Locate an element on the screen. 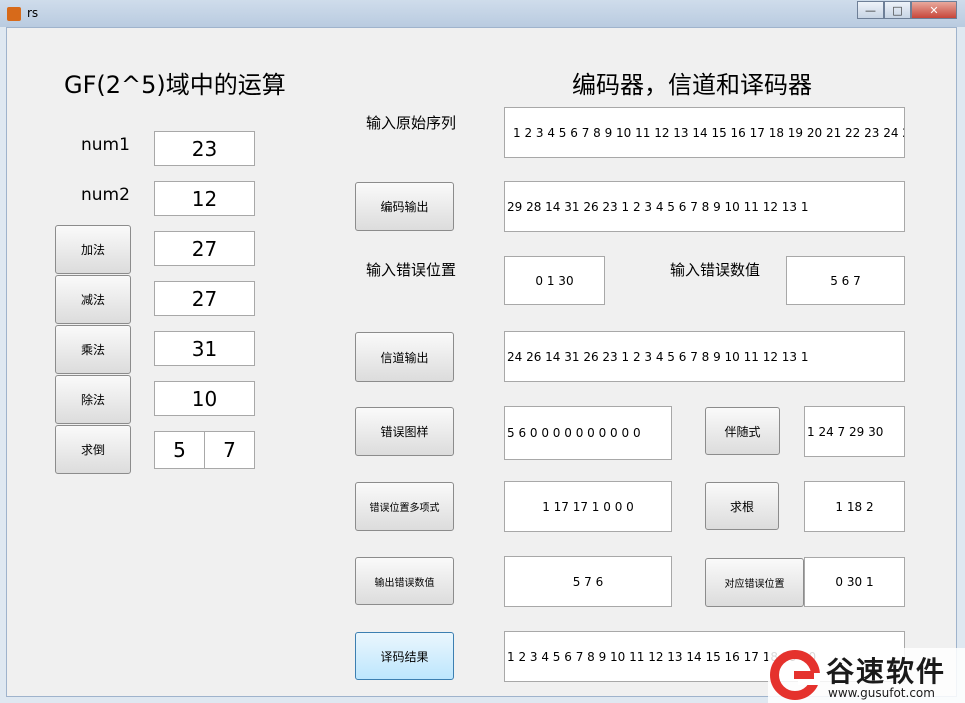 This screenshot has width=965, height=703. inverse-button: 求倒 is located at coordinates (93, 449).